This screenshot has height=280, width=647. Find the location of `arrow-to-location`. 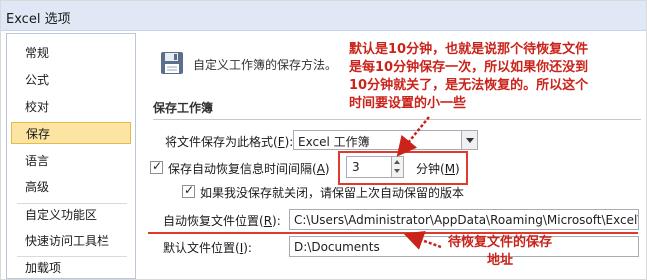

arrow-to-location is located at coordinates (422, 240).